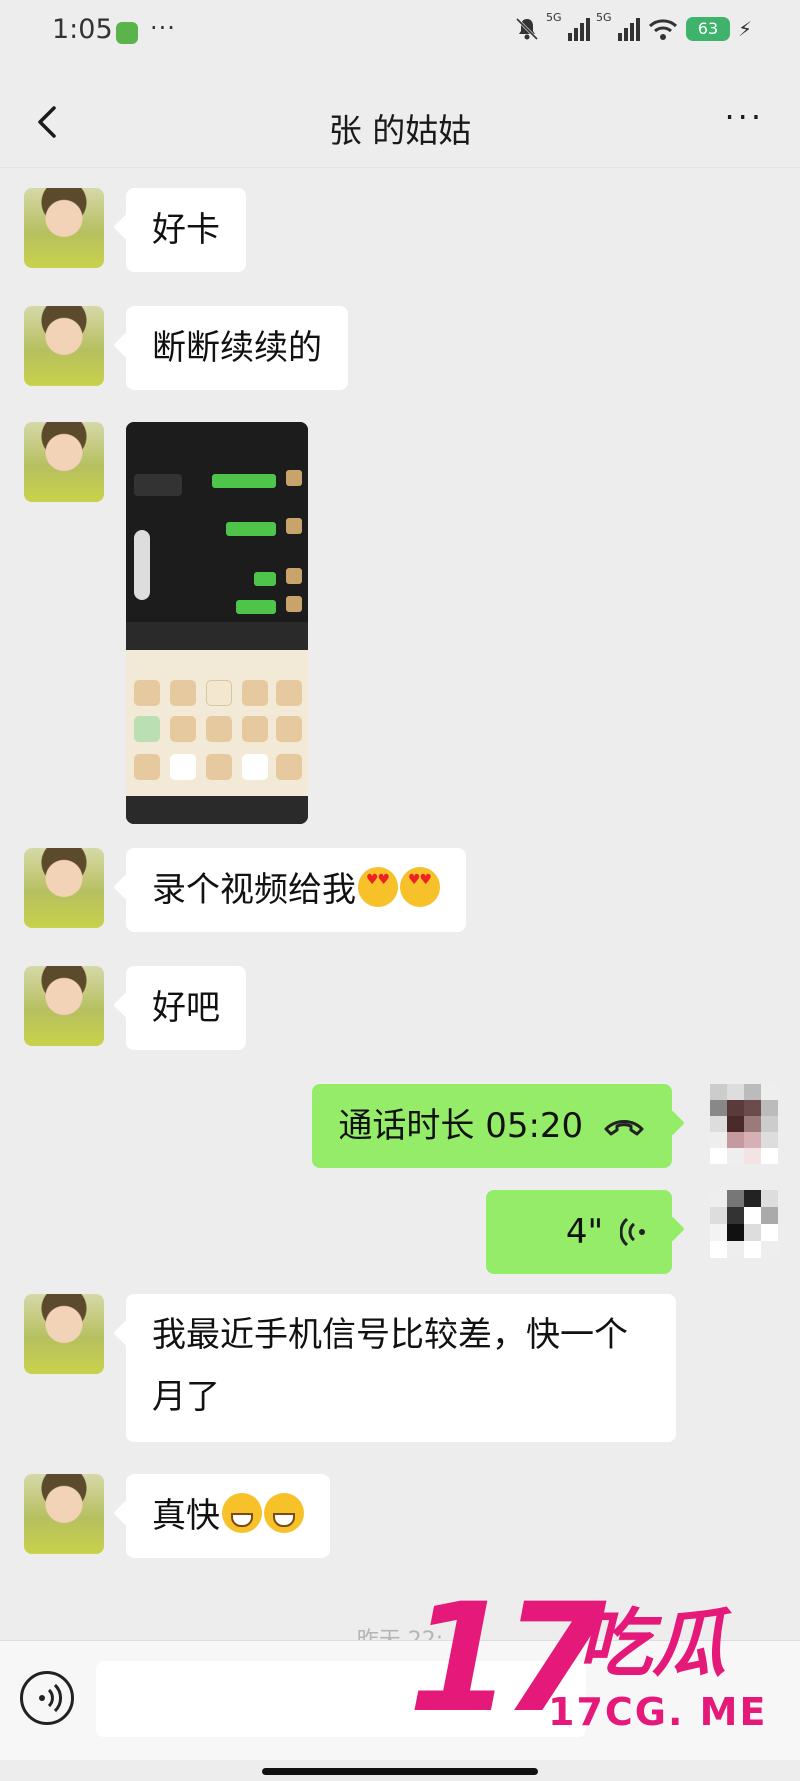 This screenshot has width=800, height=1781. What do you see at coordinates (254, 890) in the screenshot?
I see `message-text: 录个视频给我` at bounding box center [254, 890].